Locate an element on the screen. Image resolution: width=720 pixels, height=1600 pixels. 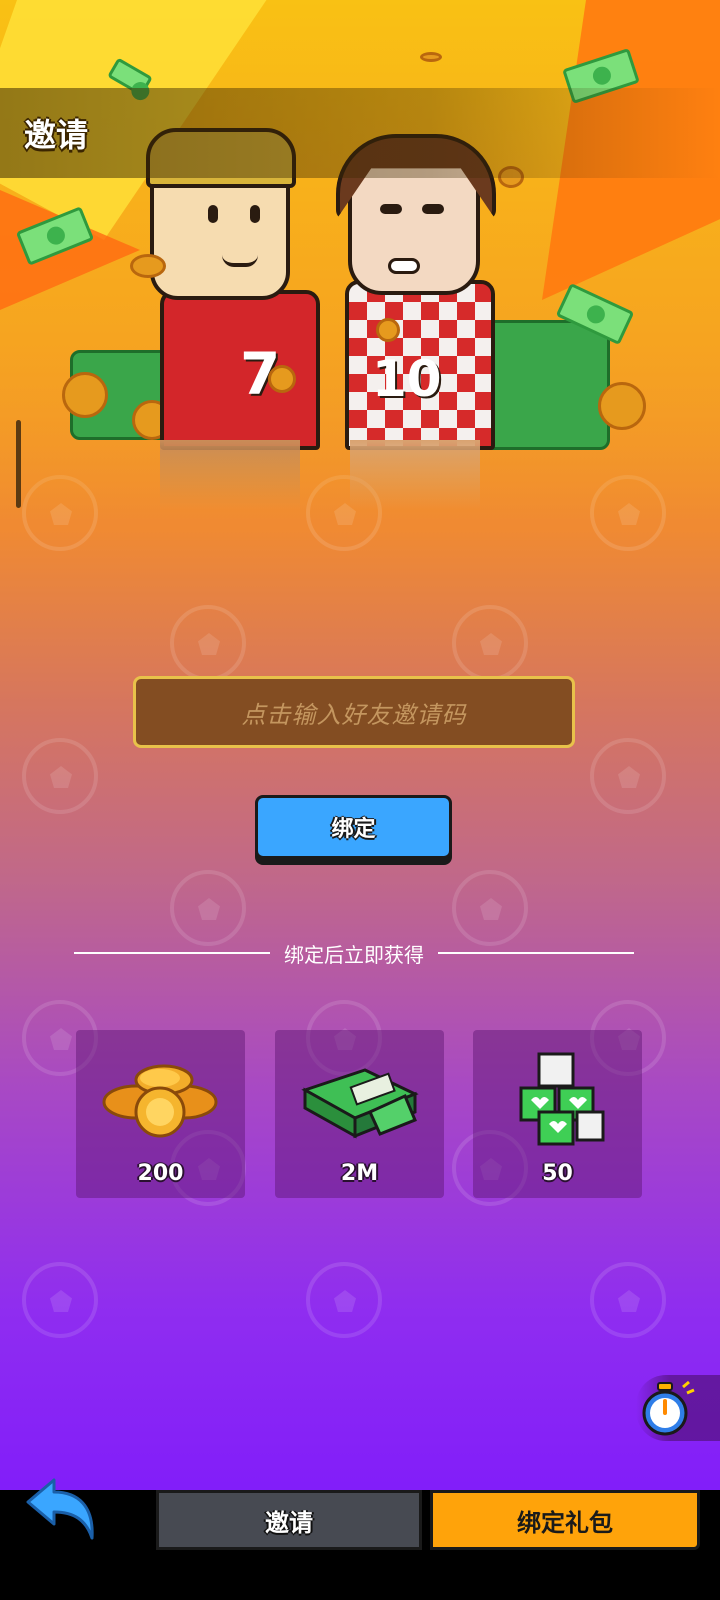
bind-button-label: 绑定 is located at coordinates (353, 829).